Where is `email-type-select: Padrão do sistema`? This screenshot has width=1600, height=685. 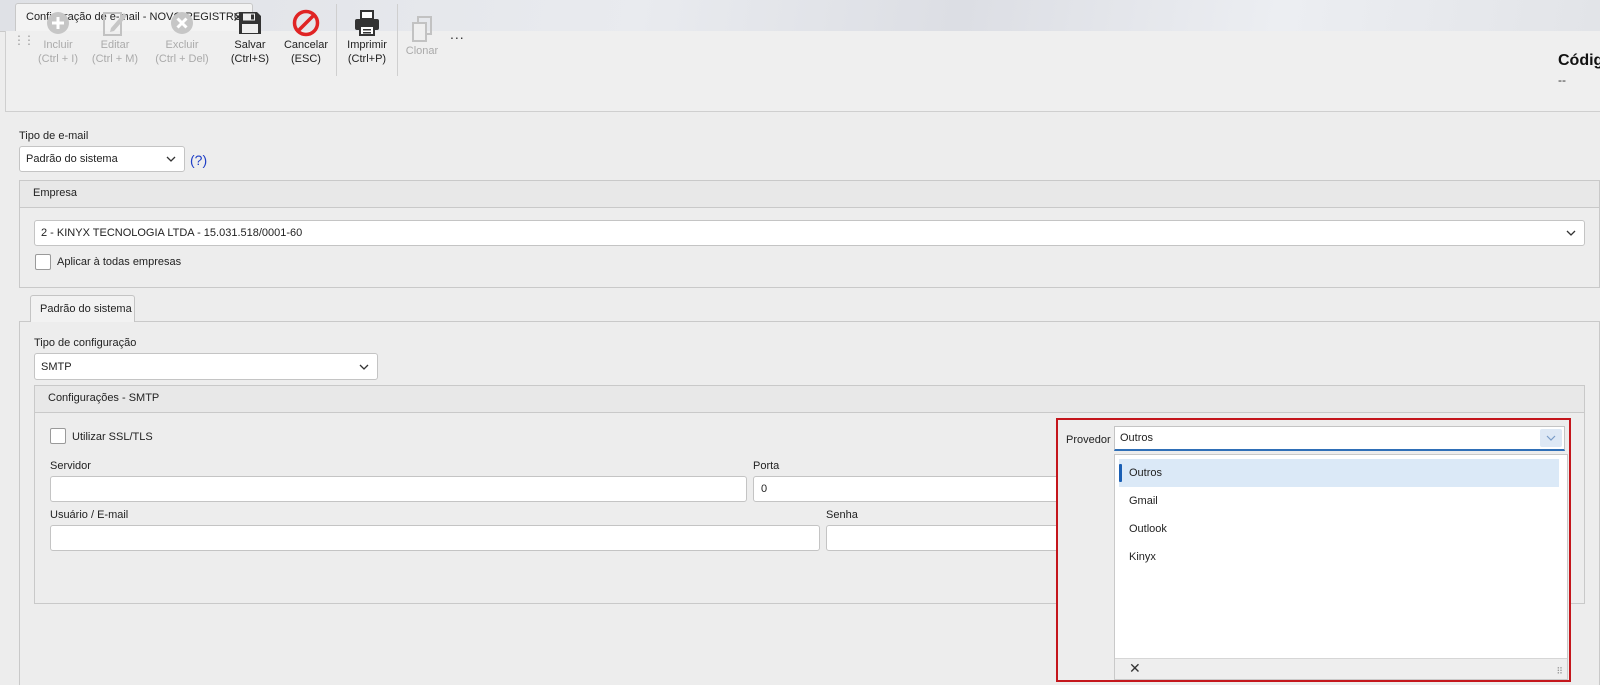 email-type-select: Padrão do sistema is located at coordinates (102, 159).